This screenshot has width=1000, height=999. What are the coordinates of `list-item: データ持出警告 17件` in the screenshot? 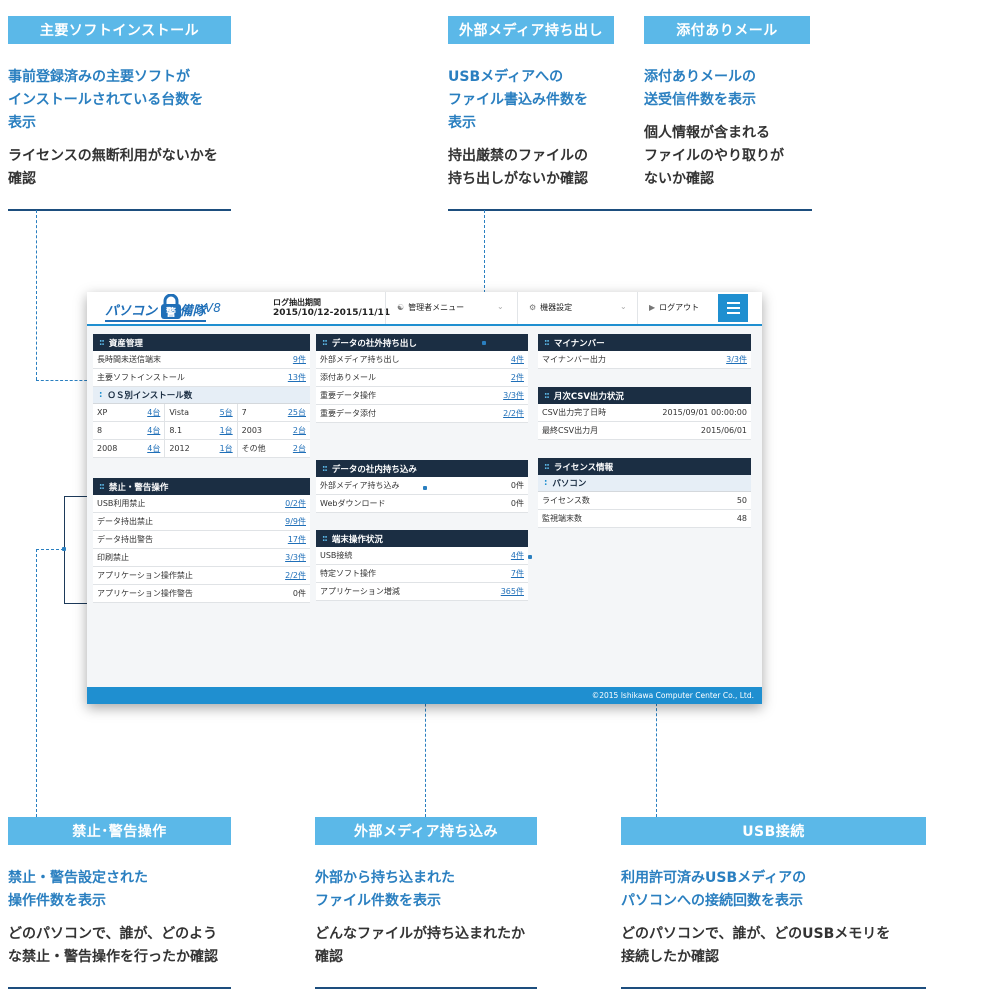 It's located at (201, 540).